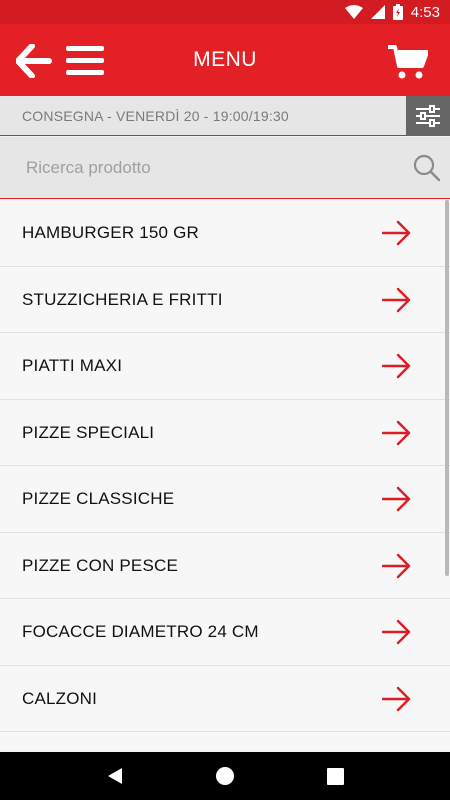 The width and height of the screenshot is (450, 800). What do you see at coordinates (225, 12) in the screenshot?
I see `status-bar: 4:53` at bounding box center [225, 12].